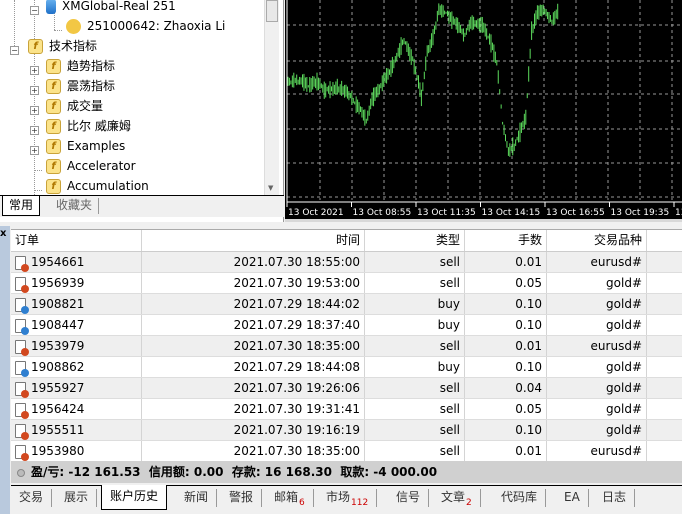  What do you see at coordinates (316, 213) in the screenshot?
I see `time-label: 13 Oct 2021` at bounding box center [316, 213].